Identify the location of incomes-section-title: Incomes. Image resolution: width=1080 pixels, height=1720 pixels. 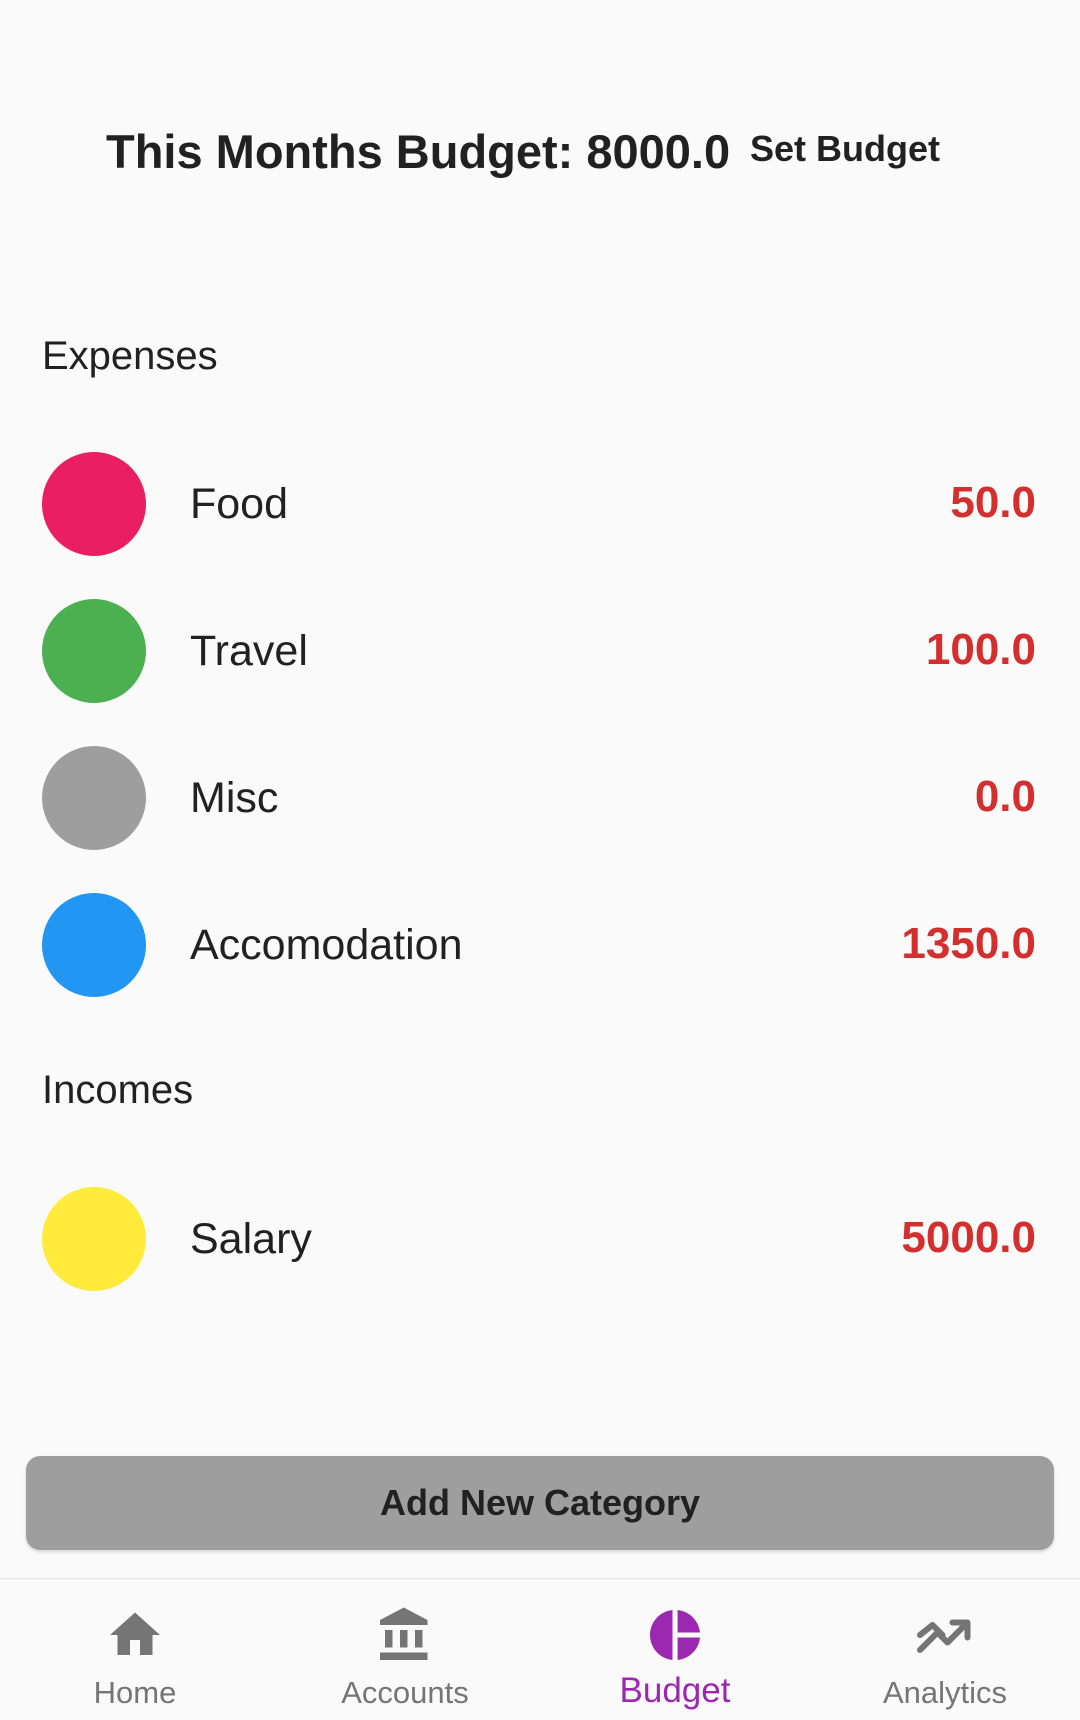
(118, 1090).